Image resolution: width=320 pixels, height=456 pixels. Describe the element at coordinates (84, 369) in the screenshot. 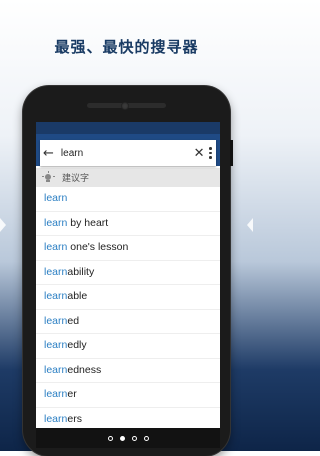

I see `rest-text: edness` at that location.